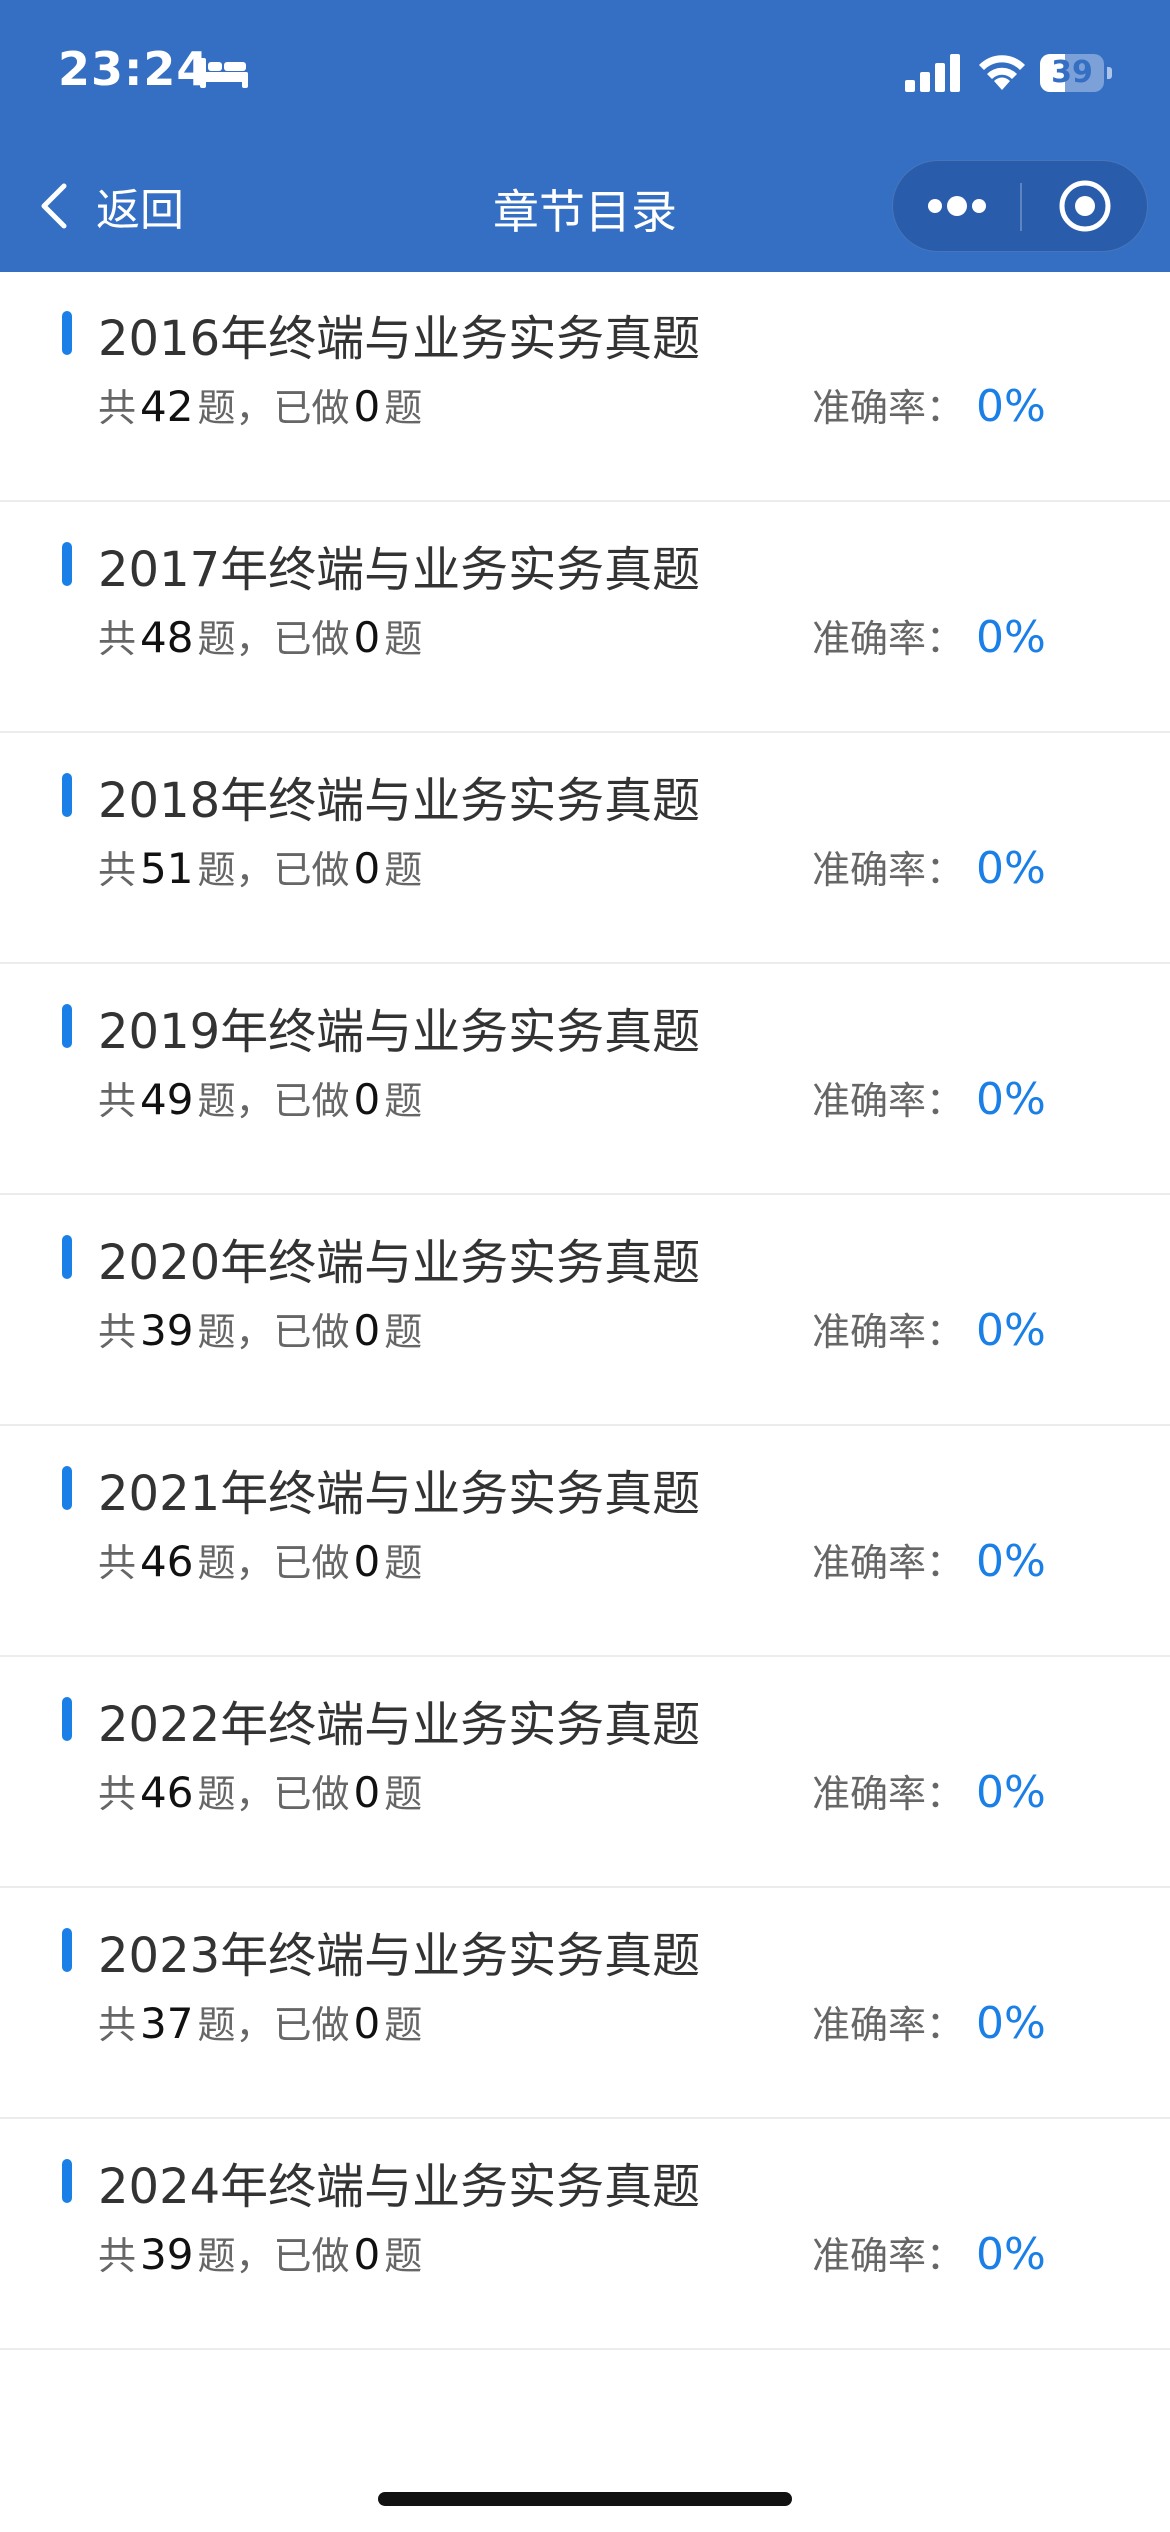 The width and height of the screenshot is (1170, 2532). Describe the element at coordinates (585, 386) in the screenshot. I see `chapter-item: 2016年终端与业务实务真题 共42 题，已做0 题 准确率： 0%` at that location.